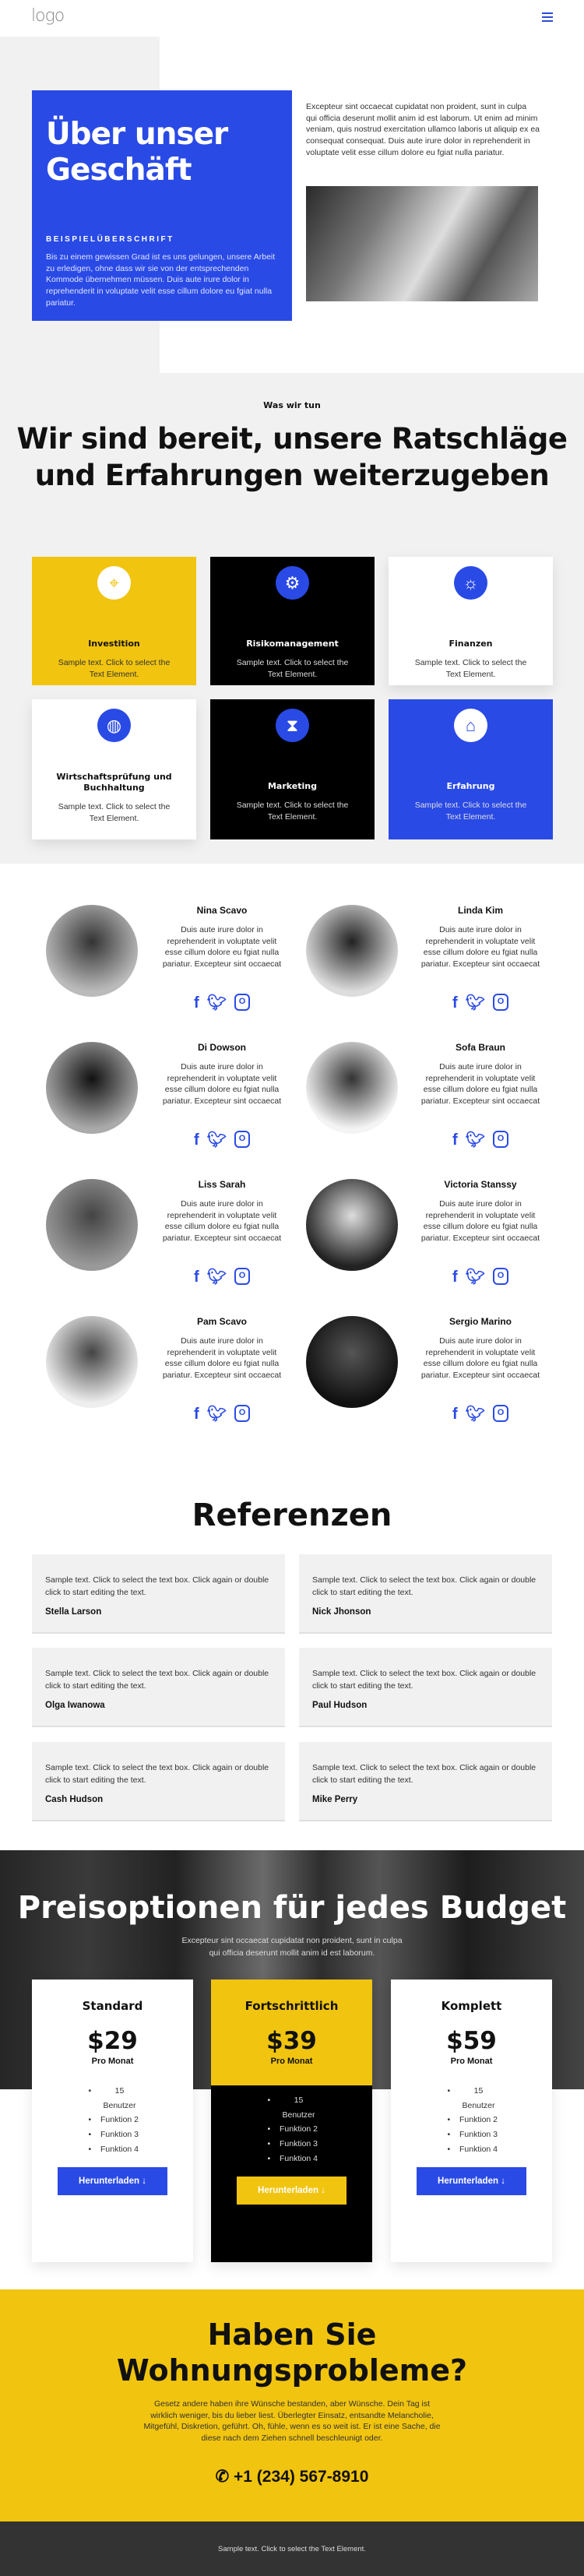 Image resolution: width=584 pixels, height=2576 pixels. I want to click on service-title: Wirtschaftsprüfung und Buchhaltung, so click(114, 782).